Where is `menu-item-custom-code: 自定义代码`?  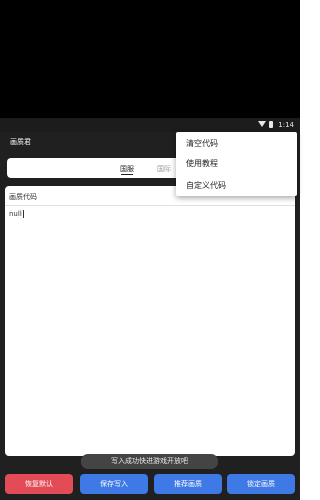
menu-item-custom-code: 自定义代码 is located at coordinates (206, 185).